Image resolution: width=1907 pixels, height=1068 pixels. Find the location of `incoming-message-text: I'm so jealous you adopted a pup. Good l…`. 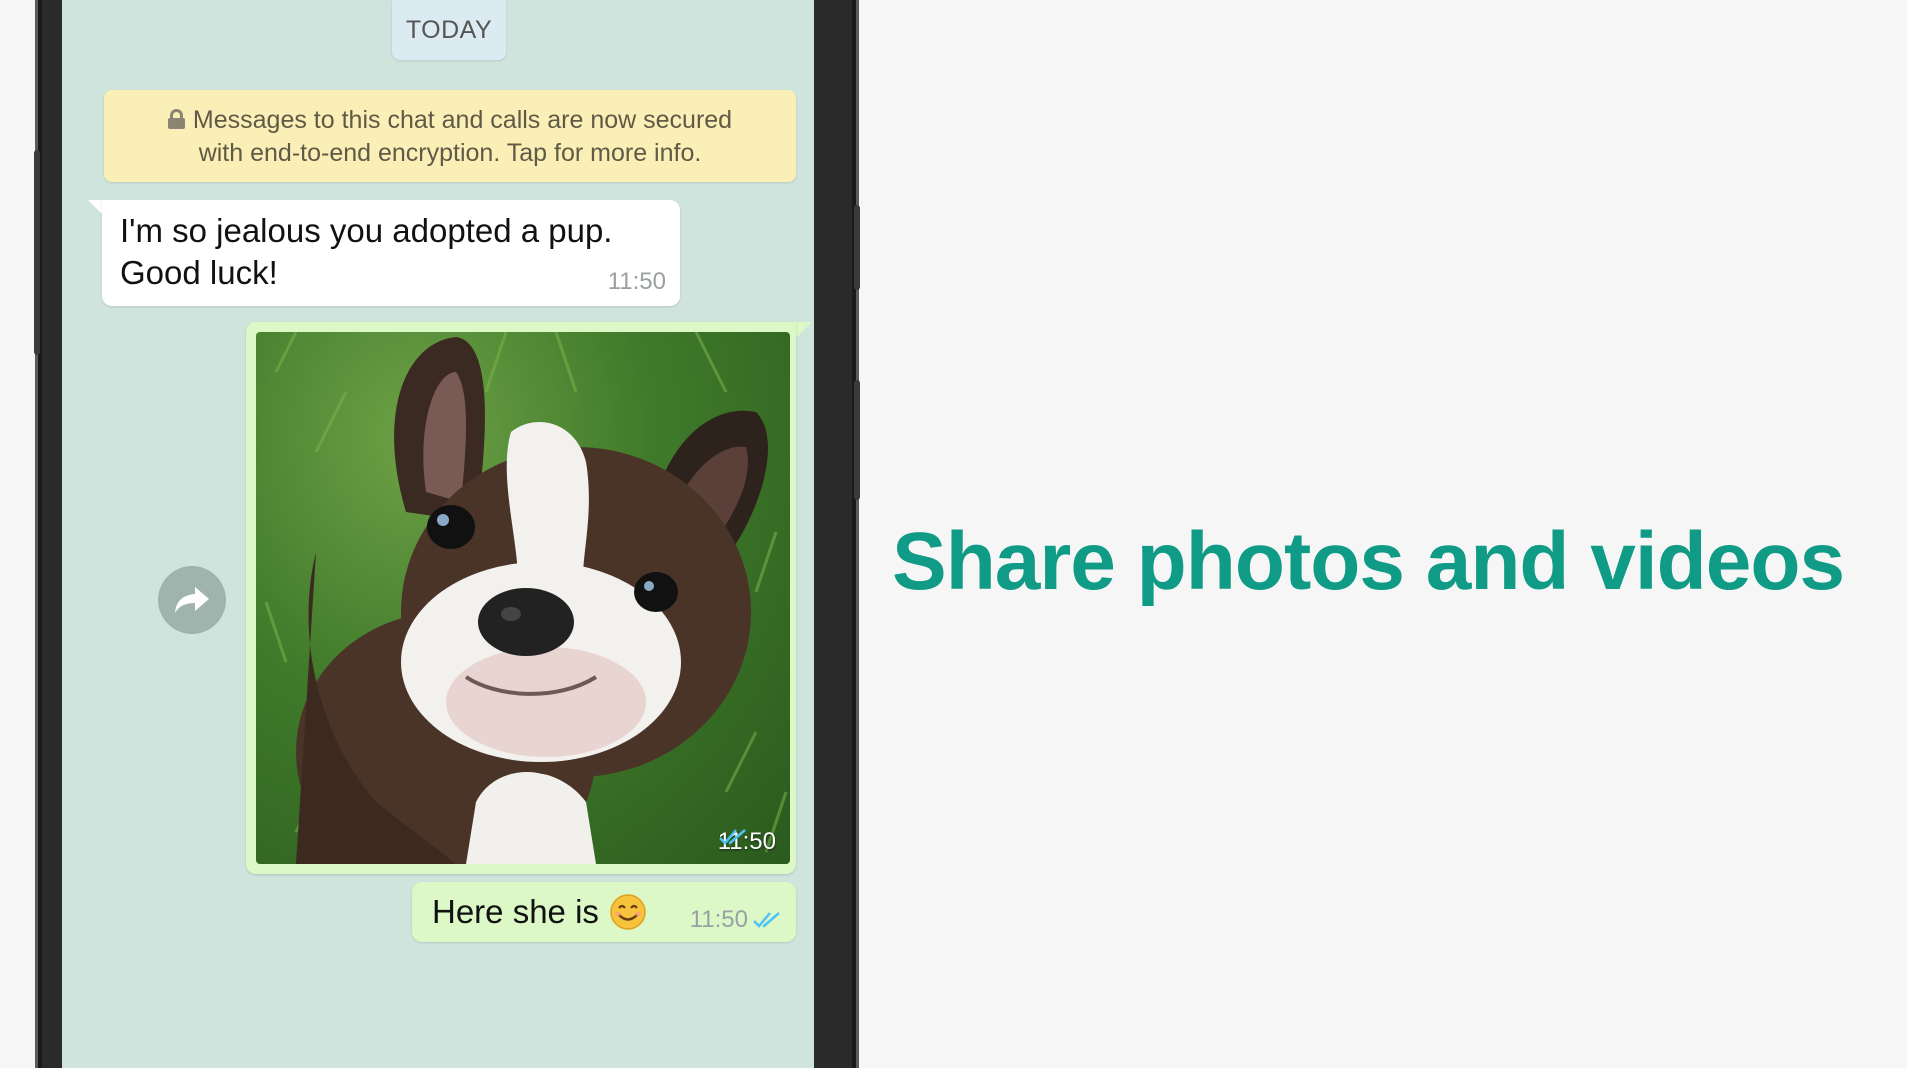

incoming-message-text: I'm so jealous you adopted a pup. Good l… is located at coordinates (366, 252).